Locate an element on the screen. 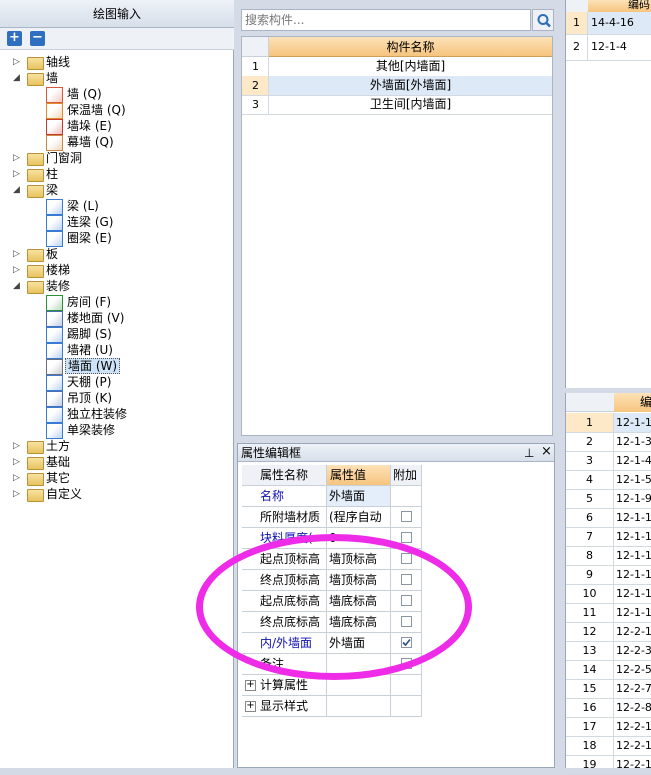  table-row: 1 12-1-1 is located at coordinates (608, 423).